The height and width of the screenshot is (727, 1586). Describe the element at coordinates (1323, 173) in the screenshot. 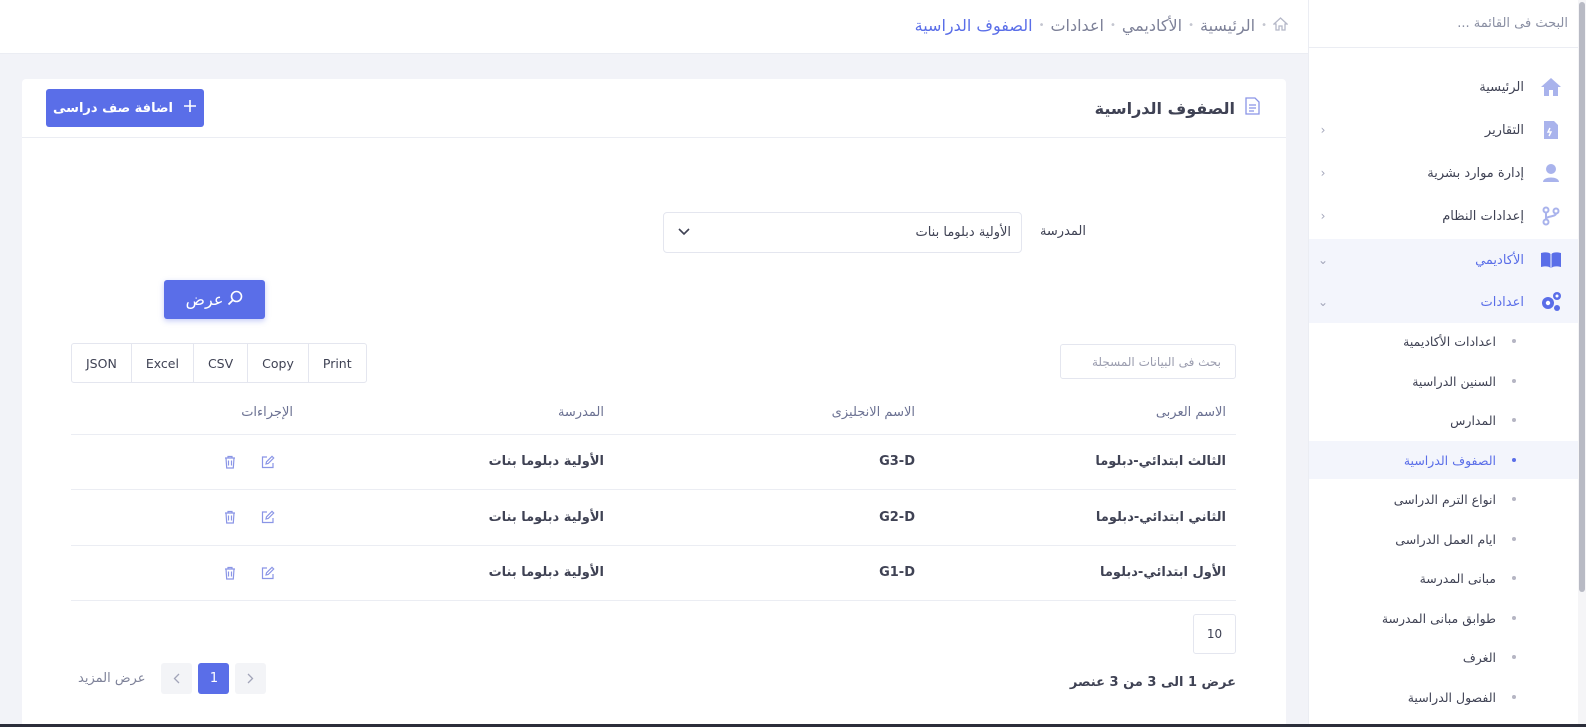

I see `chevron-left-icon: ‹` at that location.